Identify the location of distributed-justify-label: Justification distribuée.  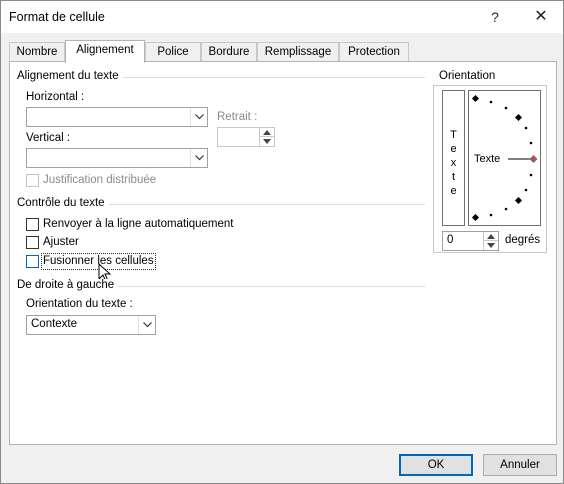
(100, 180).